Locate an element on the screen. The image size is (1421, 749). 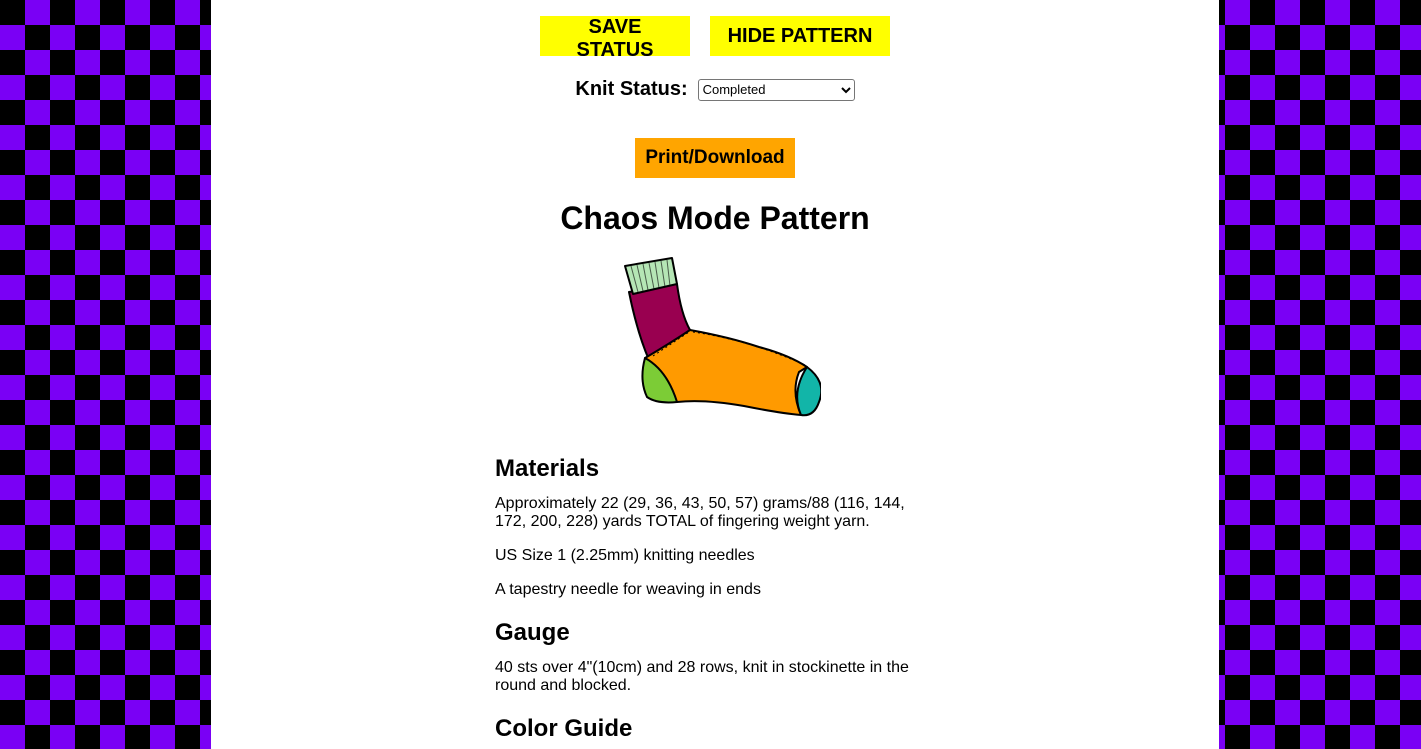
pattern-title: Chaos Mode Pattern is located at coordinates (715, 218).